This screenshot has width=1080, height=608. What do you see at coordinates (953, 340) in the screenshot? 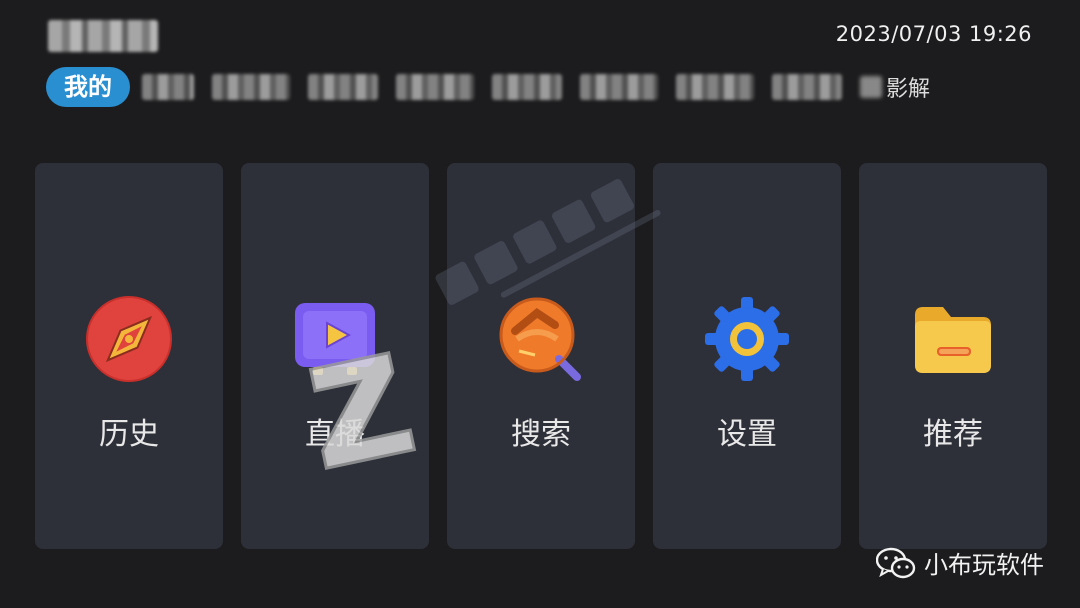
I see `folder-icon` at bounding box center [953, 340].